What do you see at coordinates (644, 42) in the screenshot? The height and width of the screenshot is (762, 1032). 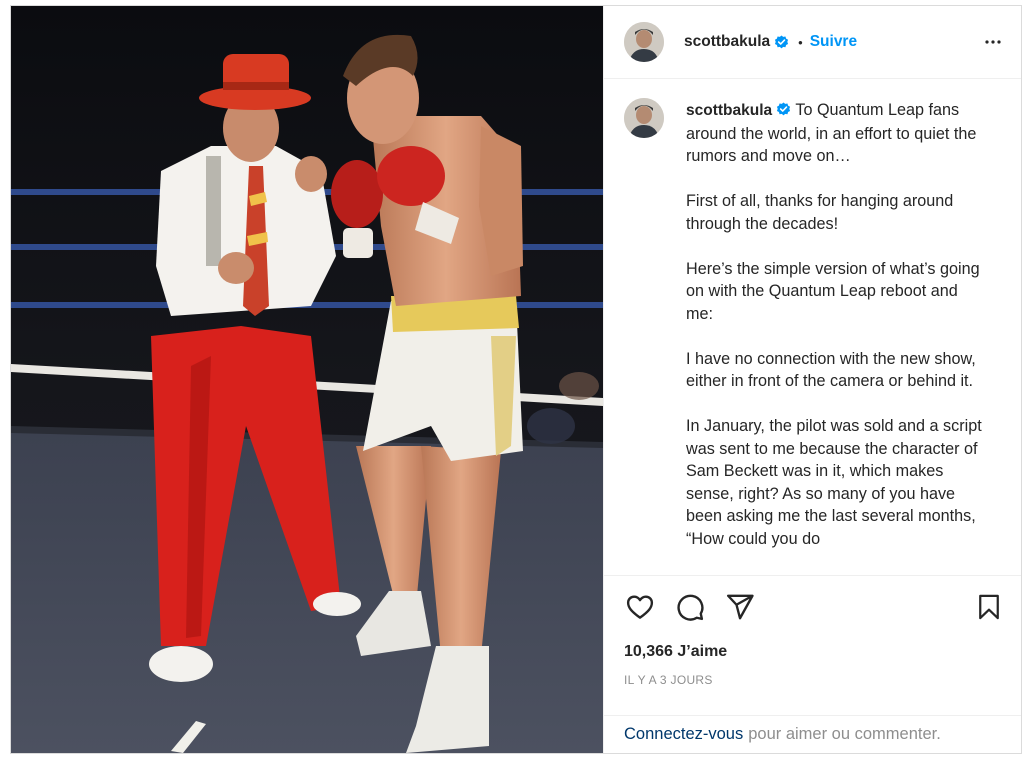 I see `author-avatar` at bounding box center [644, 42].